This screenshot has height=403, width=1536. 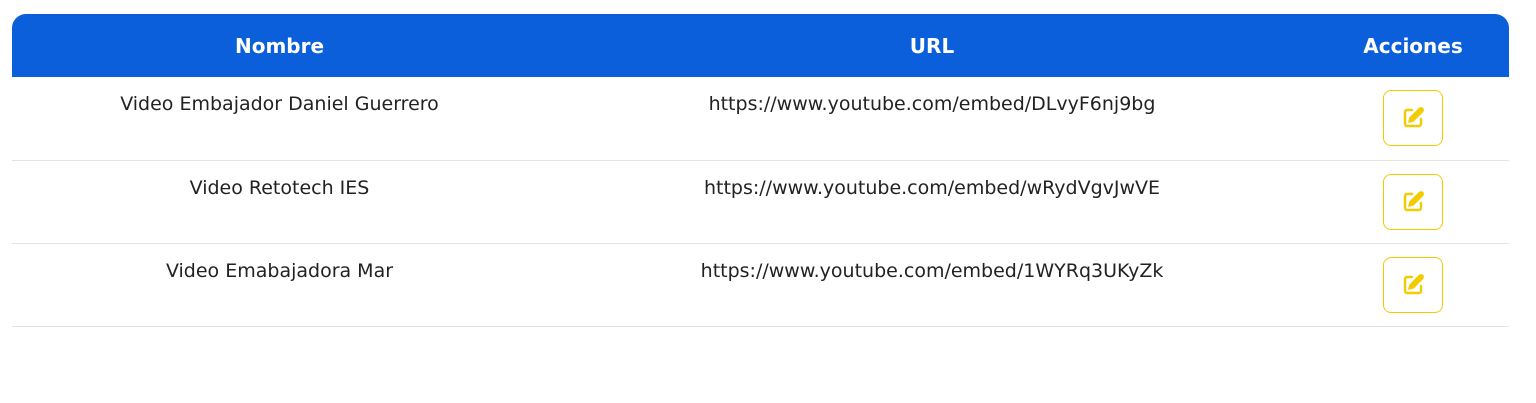 What do you see at coordinates (1413, 45) in the screenshot?
I see `column-header-actions: Acciones` at bounding box center [1413, 45].